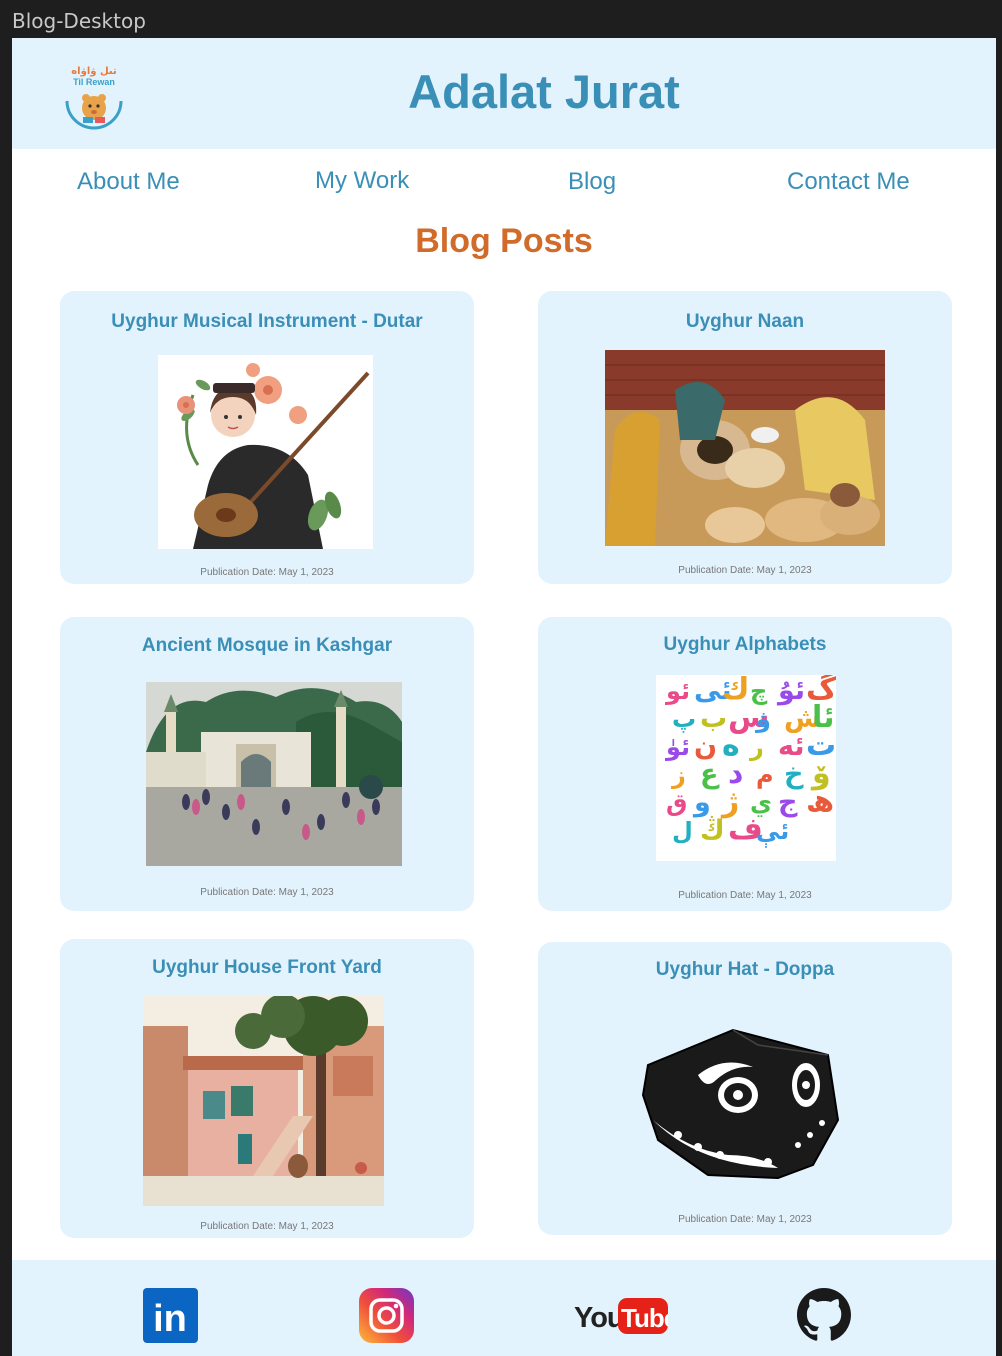 The height and width of the screenshot is (1356, 1002). I want to click on alphabet-letter: ج, so click(788, 802).